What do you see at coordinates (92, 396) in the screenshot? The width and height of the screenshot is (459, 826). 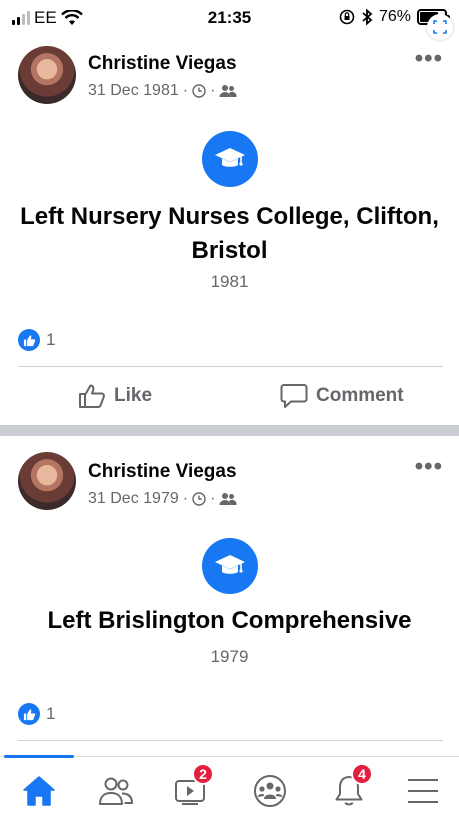 I see `thumbs-up-icon` at bounding box center [92, 396].